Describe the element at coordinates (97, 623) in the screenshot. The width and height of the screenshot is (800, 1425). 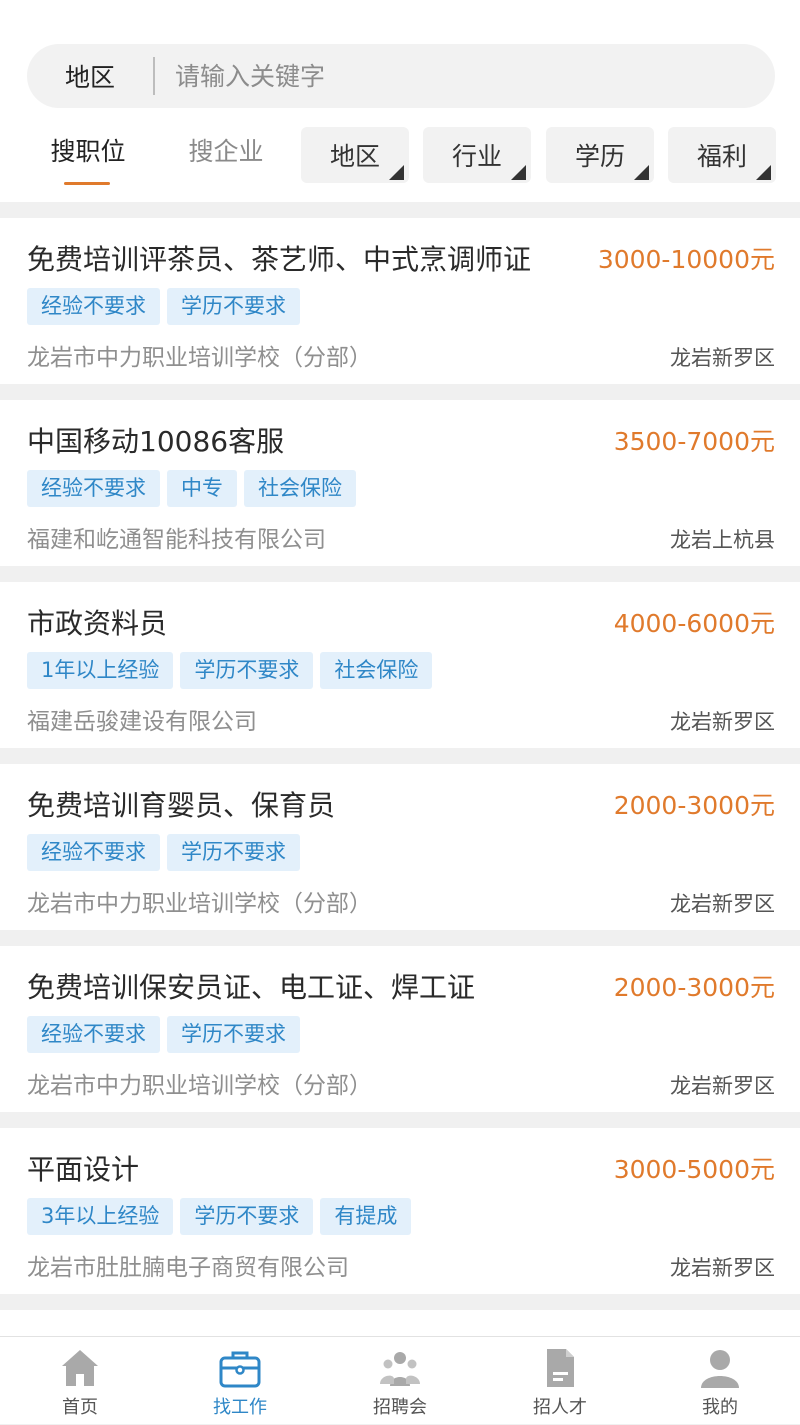
I see `job-title: 市政资料员` at that location.